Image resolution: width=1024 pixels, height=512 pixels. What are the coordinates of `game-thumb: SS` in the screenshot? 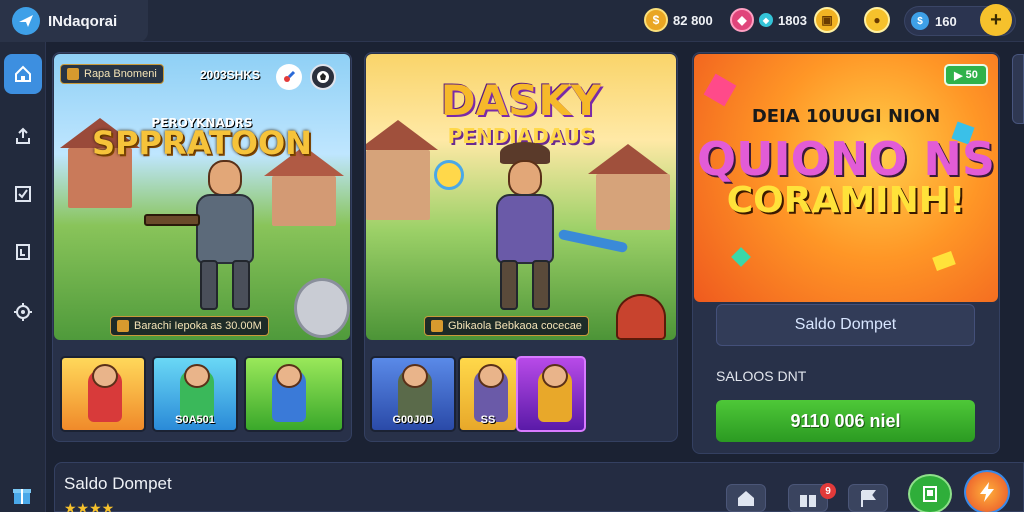 It's located at (488, 394).